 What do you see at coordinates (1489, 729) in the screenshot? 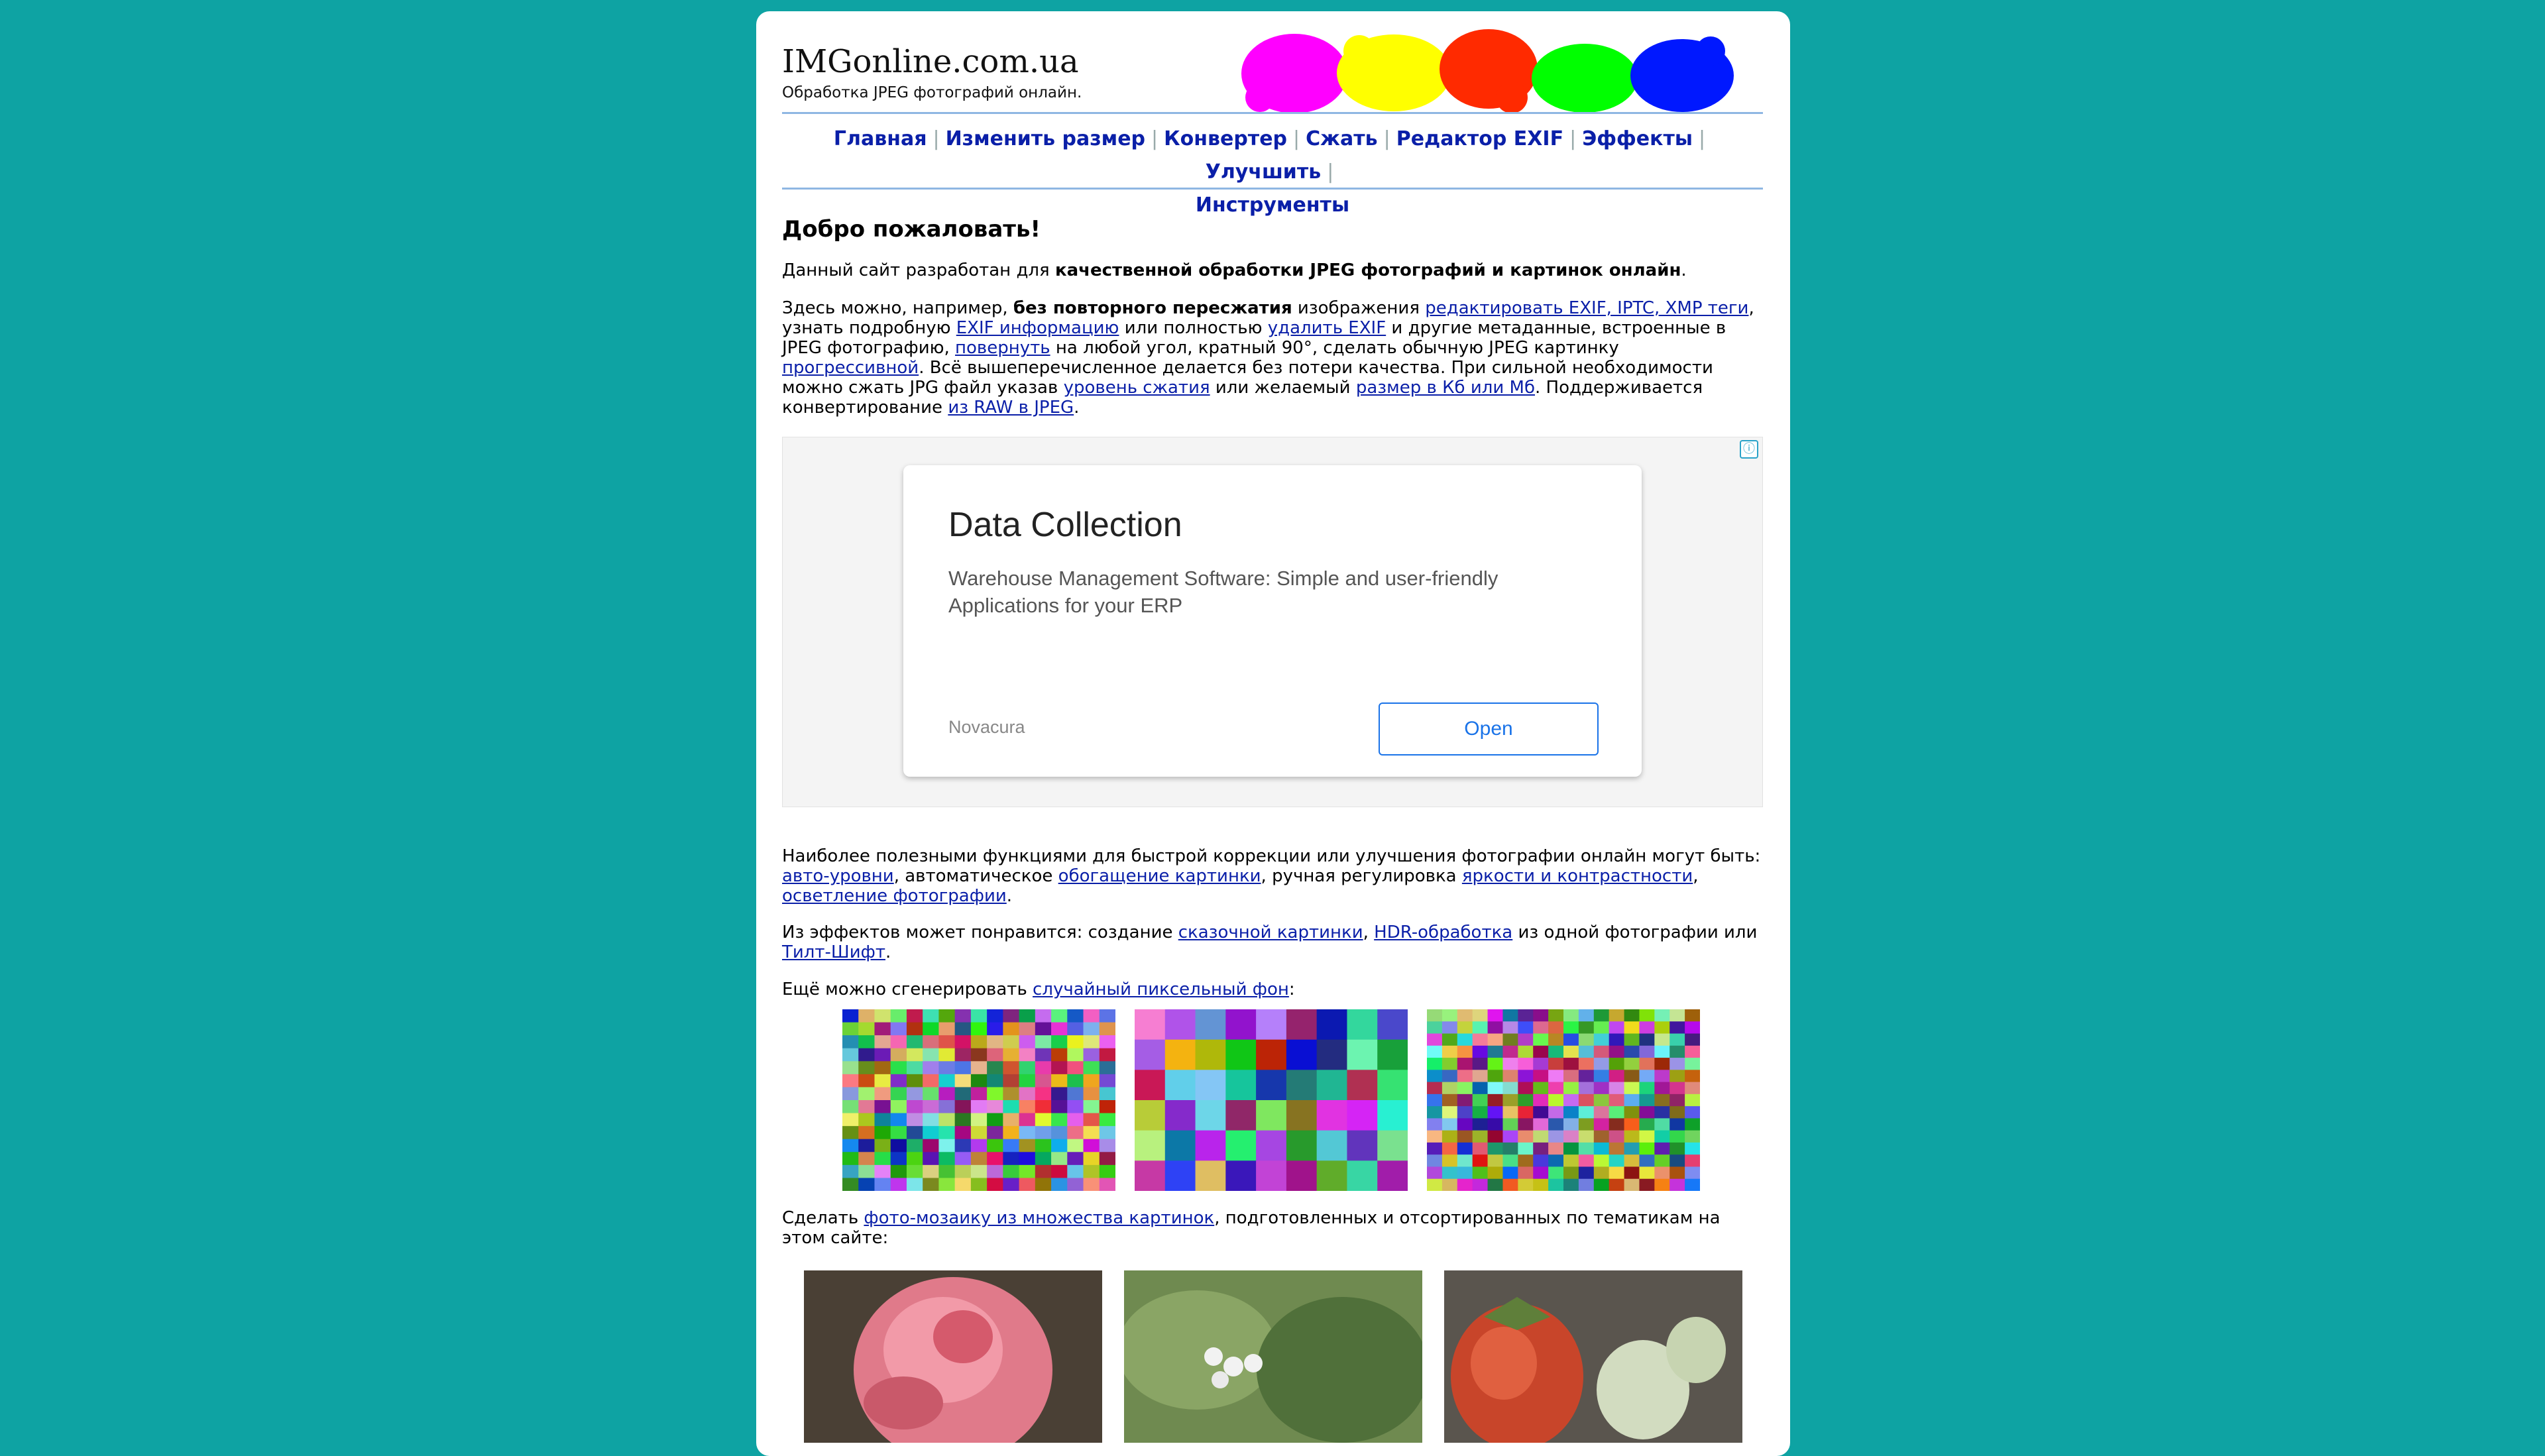
I see `ad-open-button: Open` at bounding box center [1489, 729].